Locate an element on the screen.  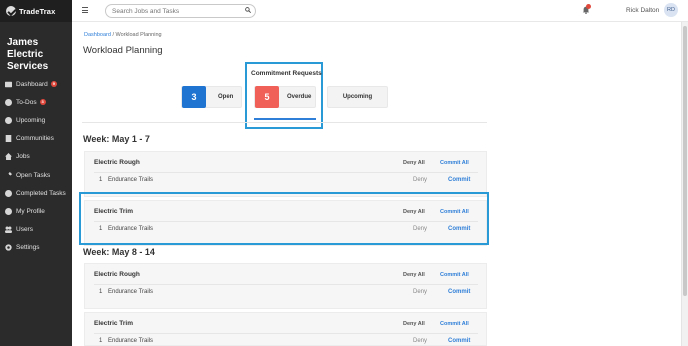
app-name: TradeTrax is located at coordinates (37, 11).